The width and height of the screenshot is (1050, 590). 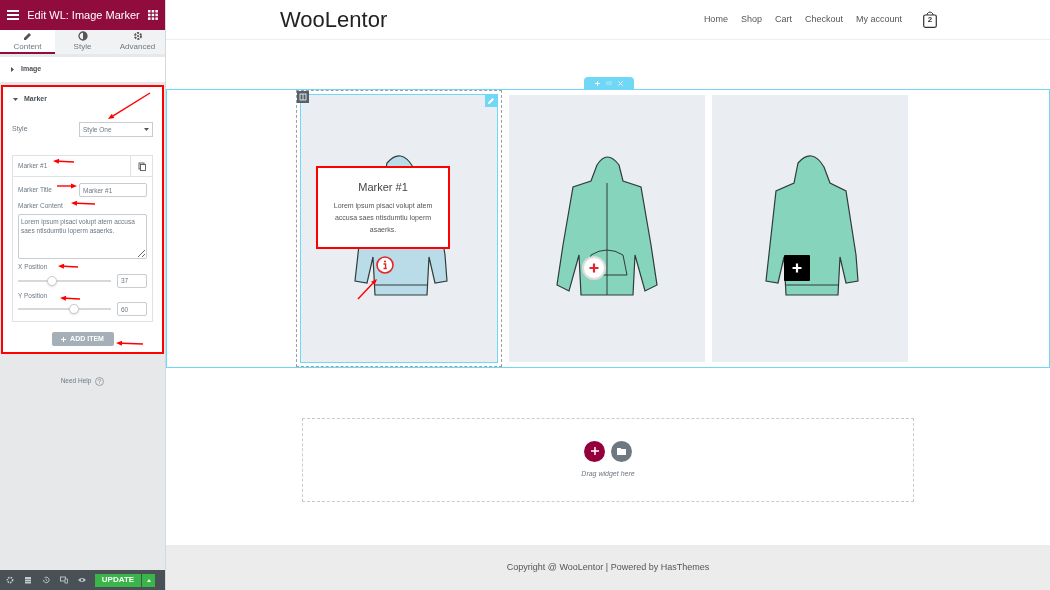 What do you see at coordinates (751, 19) in the screenshot?
I see `nav-link: Shop` at bounding box center [751, 19].